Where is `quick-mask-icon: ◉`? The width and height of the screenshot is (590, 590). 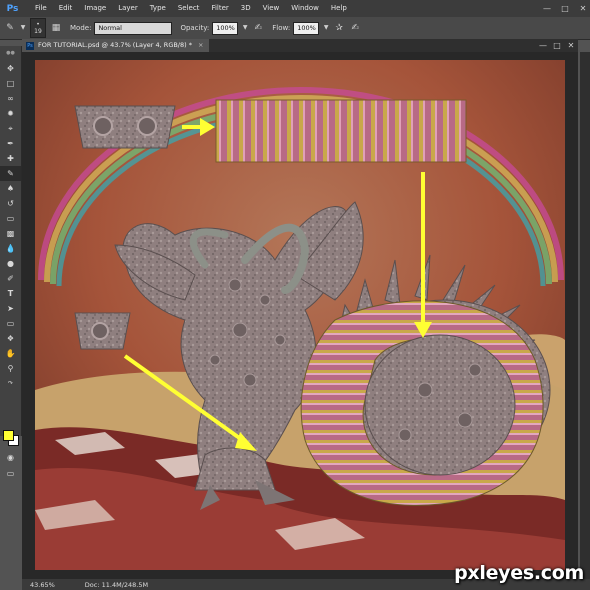 quick-mask-icon: ◉ is located at coordinates (10, 457).